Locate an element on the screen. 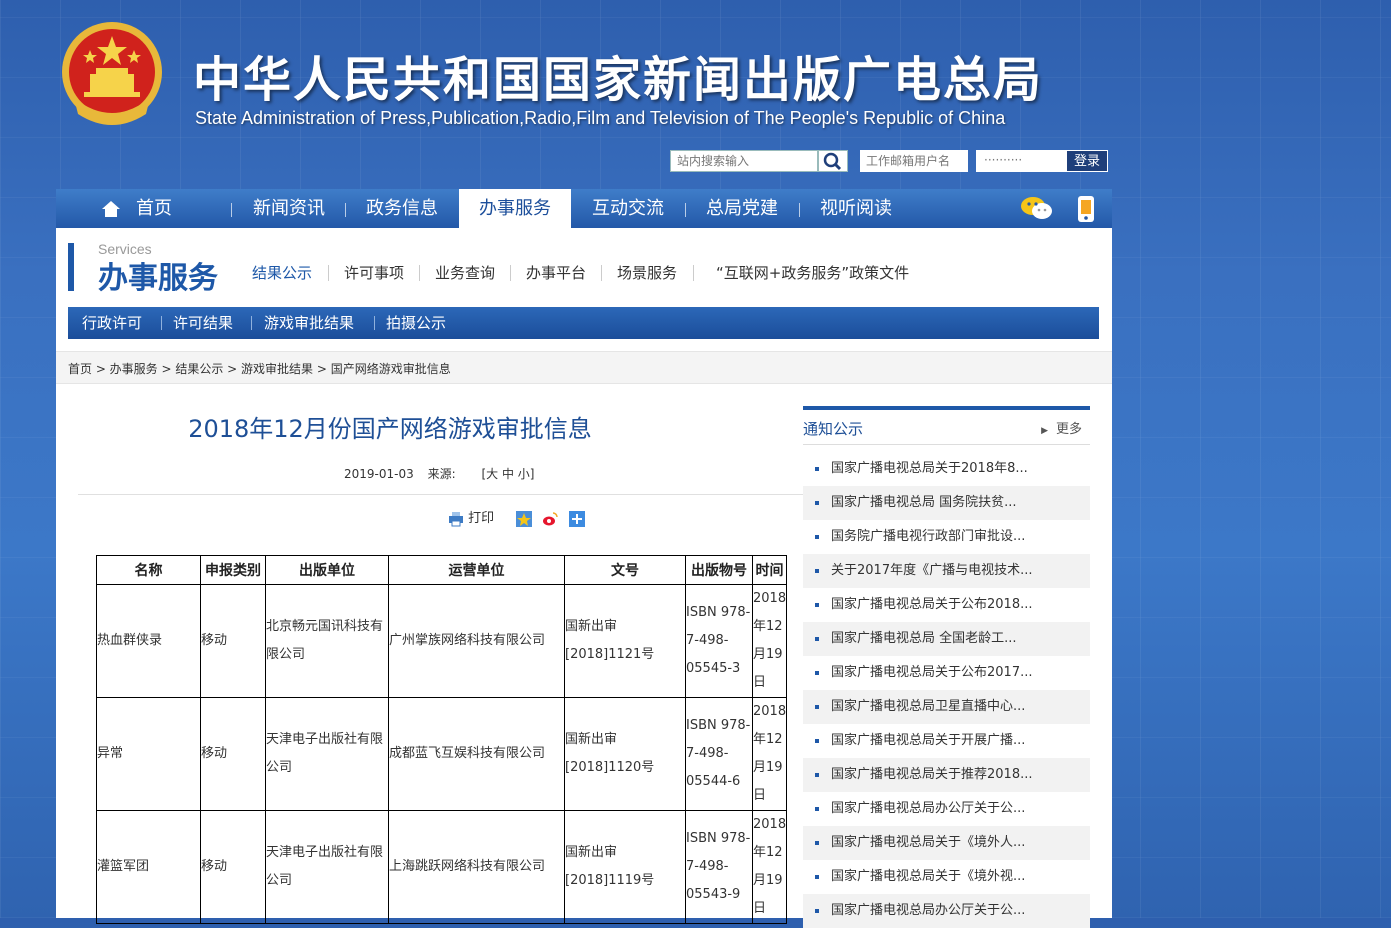  article-date: 2019-01-03 is located at coordinates (379, 474).